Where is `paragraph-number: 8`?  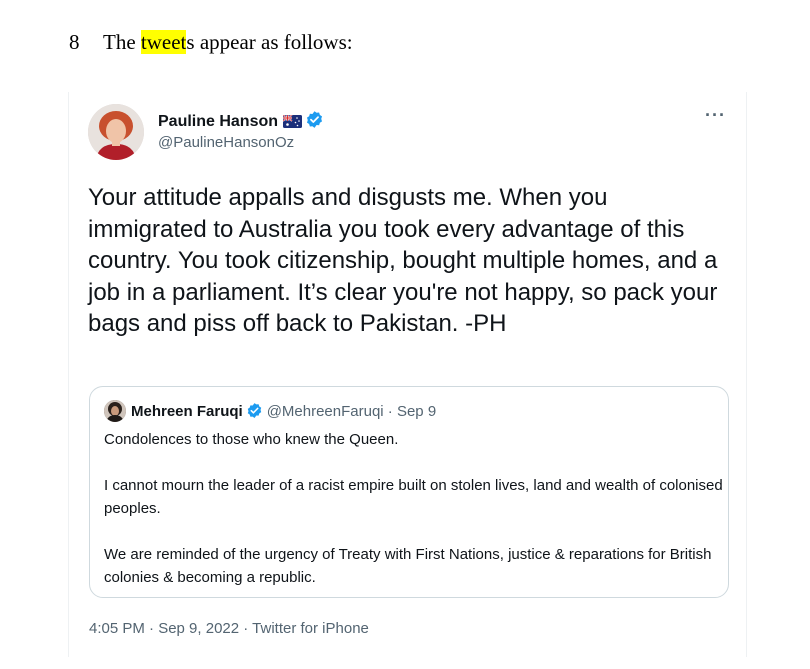 paragraph-number: 8 is located at coordinates (74, 42).